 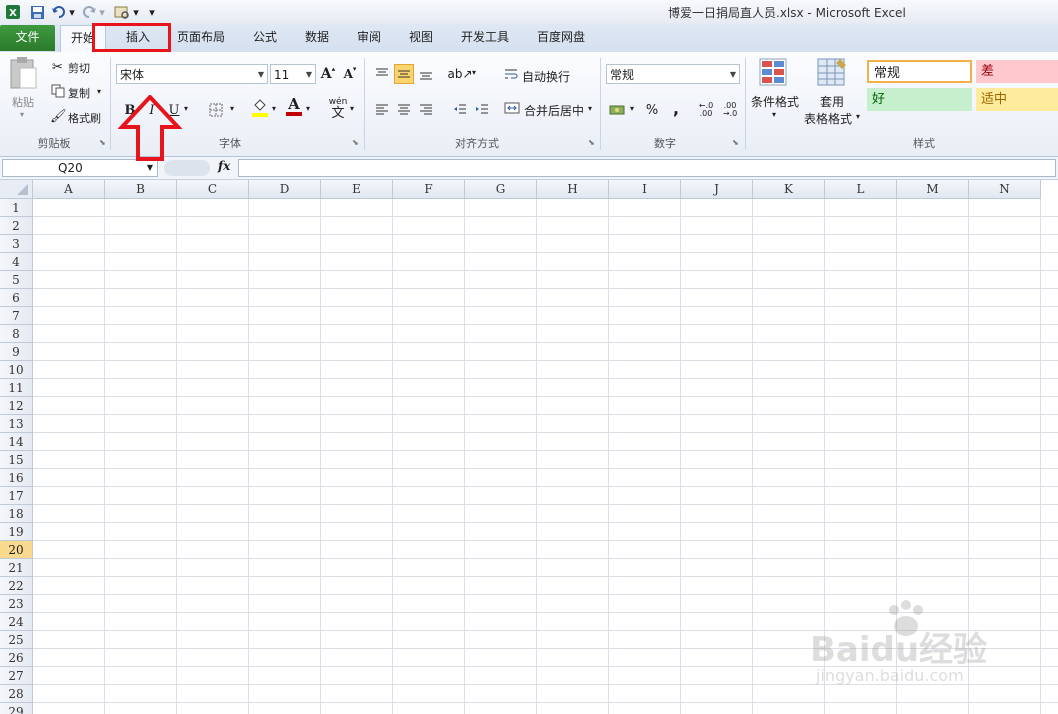 I want to click on customize-icon: ▾, so click(x=152, y=12).